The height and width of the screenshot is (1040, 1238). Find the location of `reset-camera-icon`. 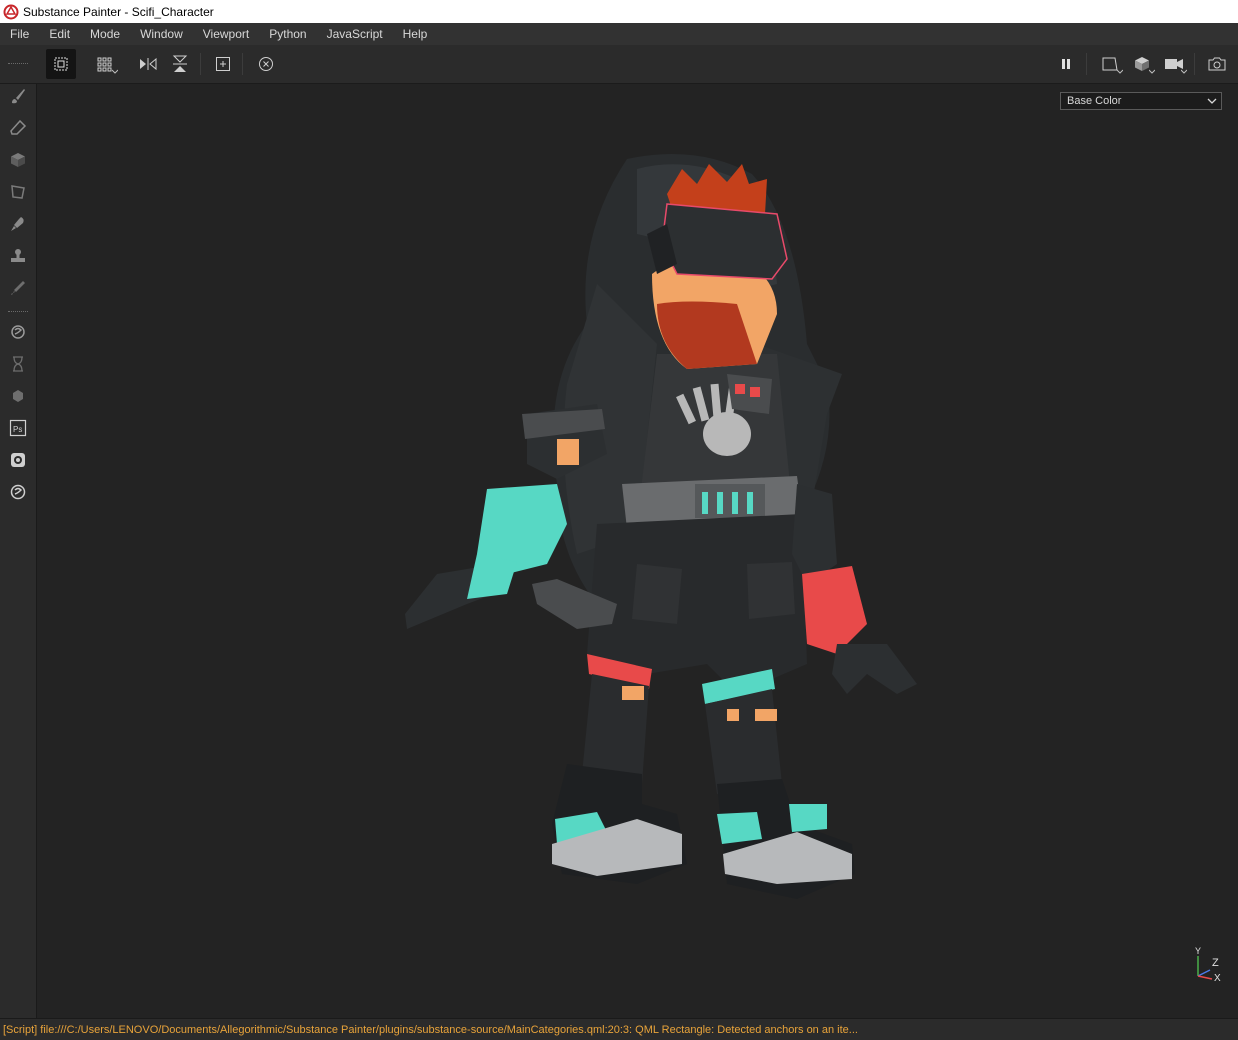

reset-camera-icon is located at coordinates (266, 64).